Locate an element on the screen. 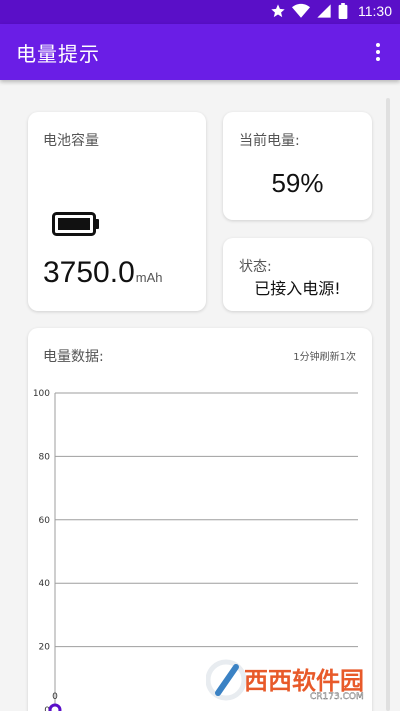  status-time: 11:30 is located at coordinates (375, 11).